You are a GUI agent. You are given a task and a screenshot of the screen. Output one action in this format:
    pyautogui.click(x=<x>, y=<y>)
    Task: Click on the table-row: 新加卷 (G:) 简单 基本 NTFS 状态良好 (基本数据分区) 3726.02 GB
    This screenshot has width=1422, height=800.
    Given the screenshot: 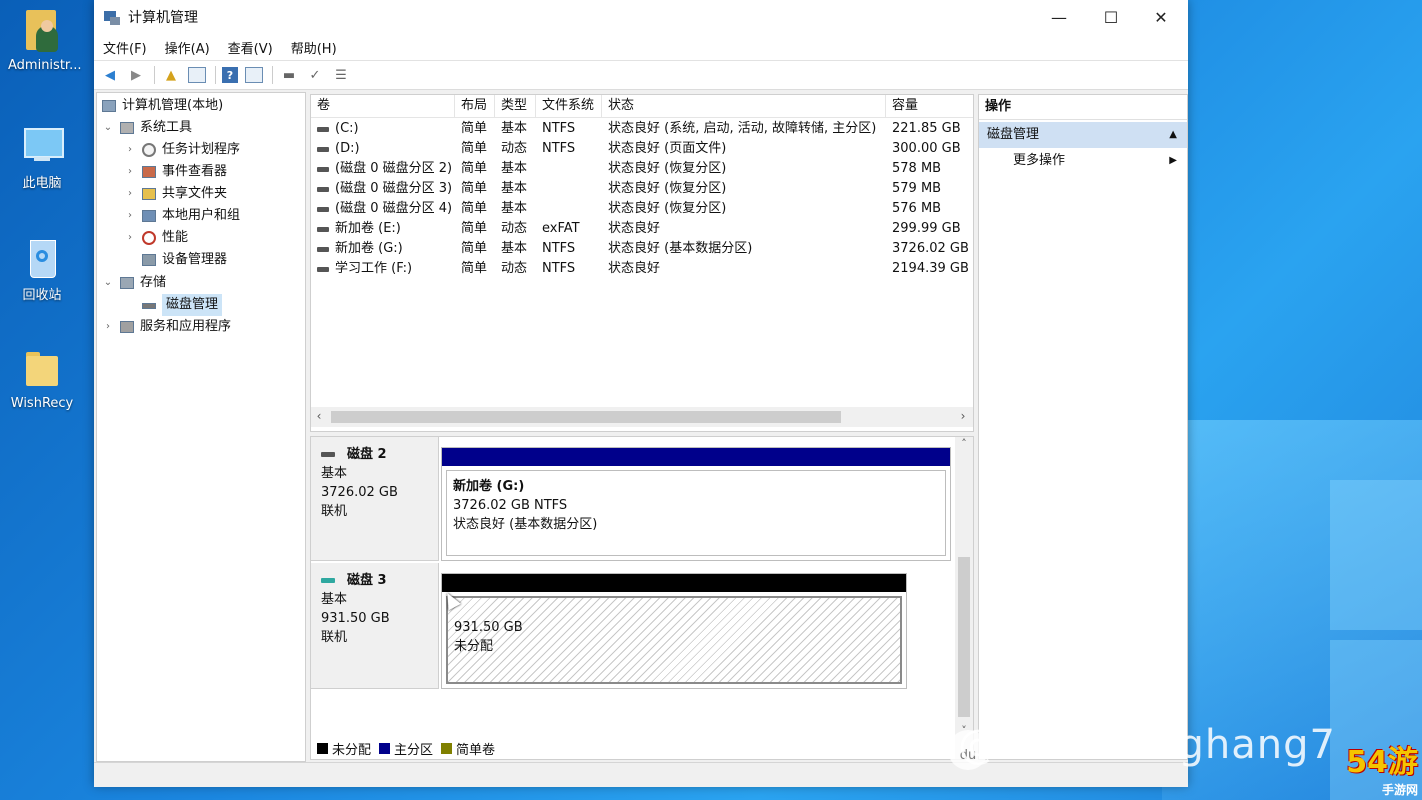 What is the action you would take?
    pyautogui.click(x=642, y=249)
    